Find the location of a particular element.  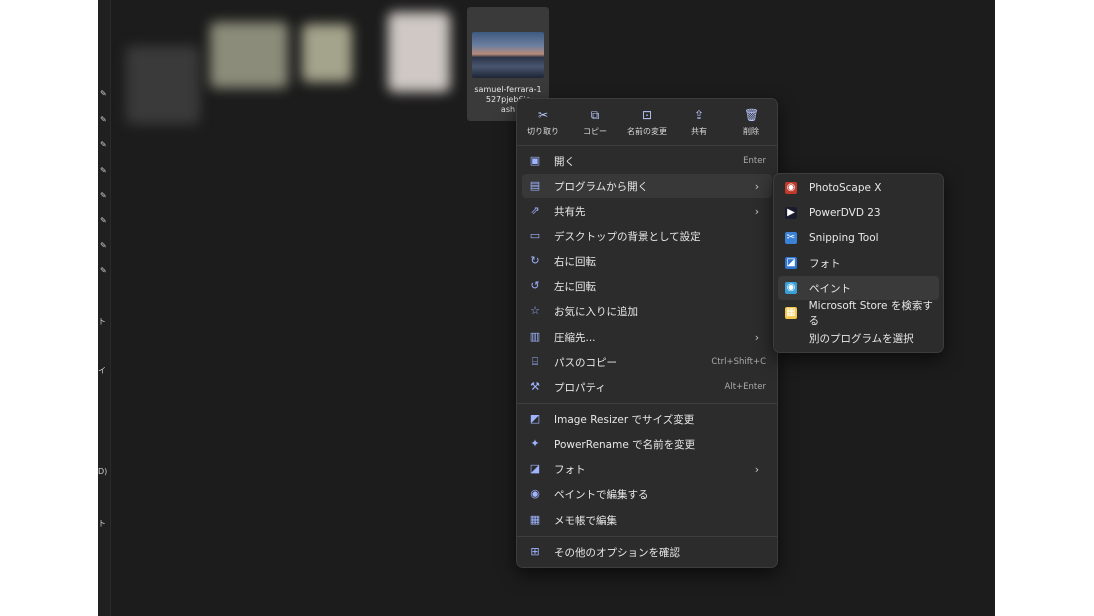

nav-label-fragment: イ is located at coordinates (102, 370).